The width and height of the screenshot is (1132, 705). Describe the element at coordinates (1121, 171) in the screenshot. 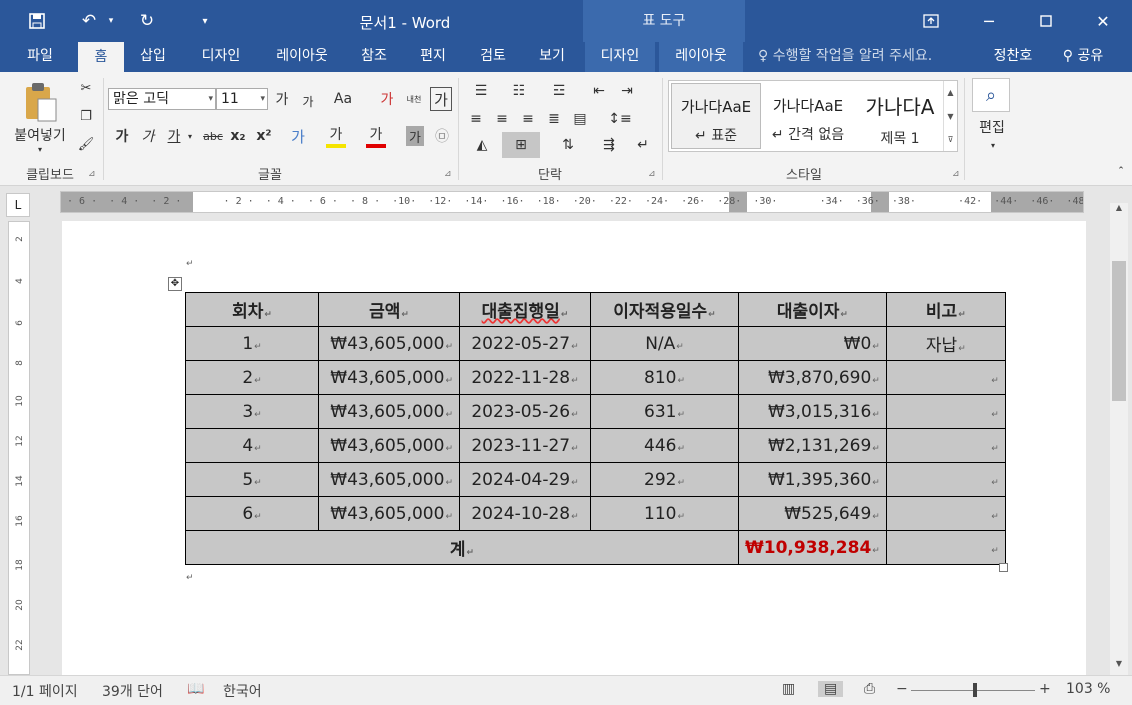

I see `collapse-ribbon-icon: ⌃` at that location.